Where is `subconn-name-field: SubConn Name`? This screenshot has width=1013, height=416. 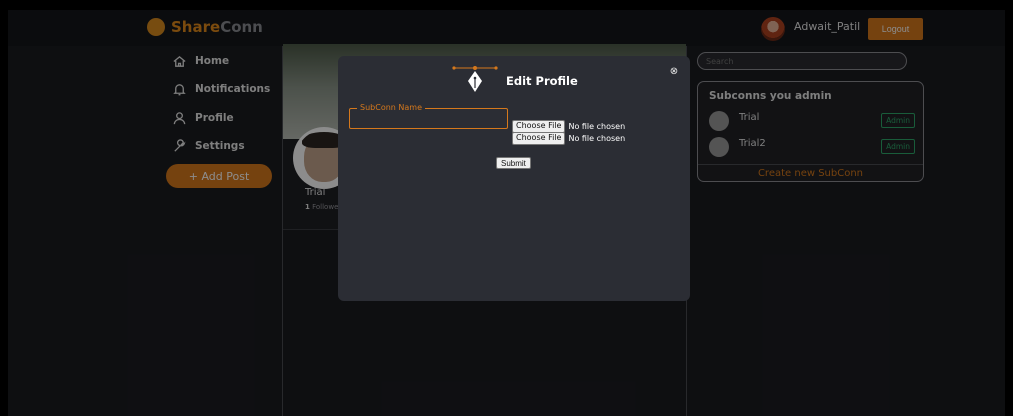 subconn-name-field: SubConn Name is located at coordinates (428, 116).